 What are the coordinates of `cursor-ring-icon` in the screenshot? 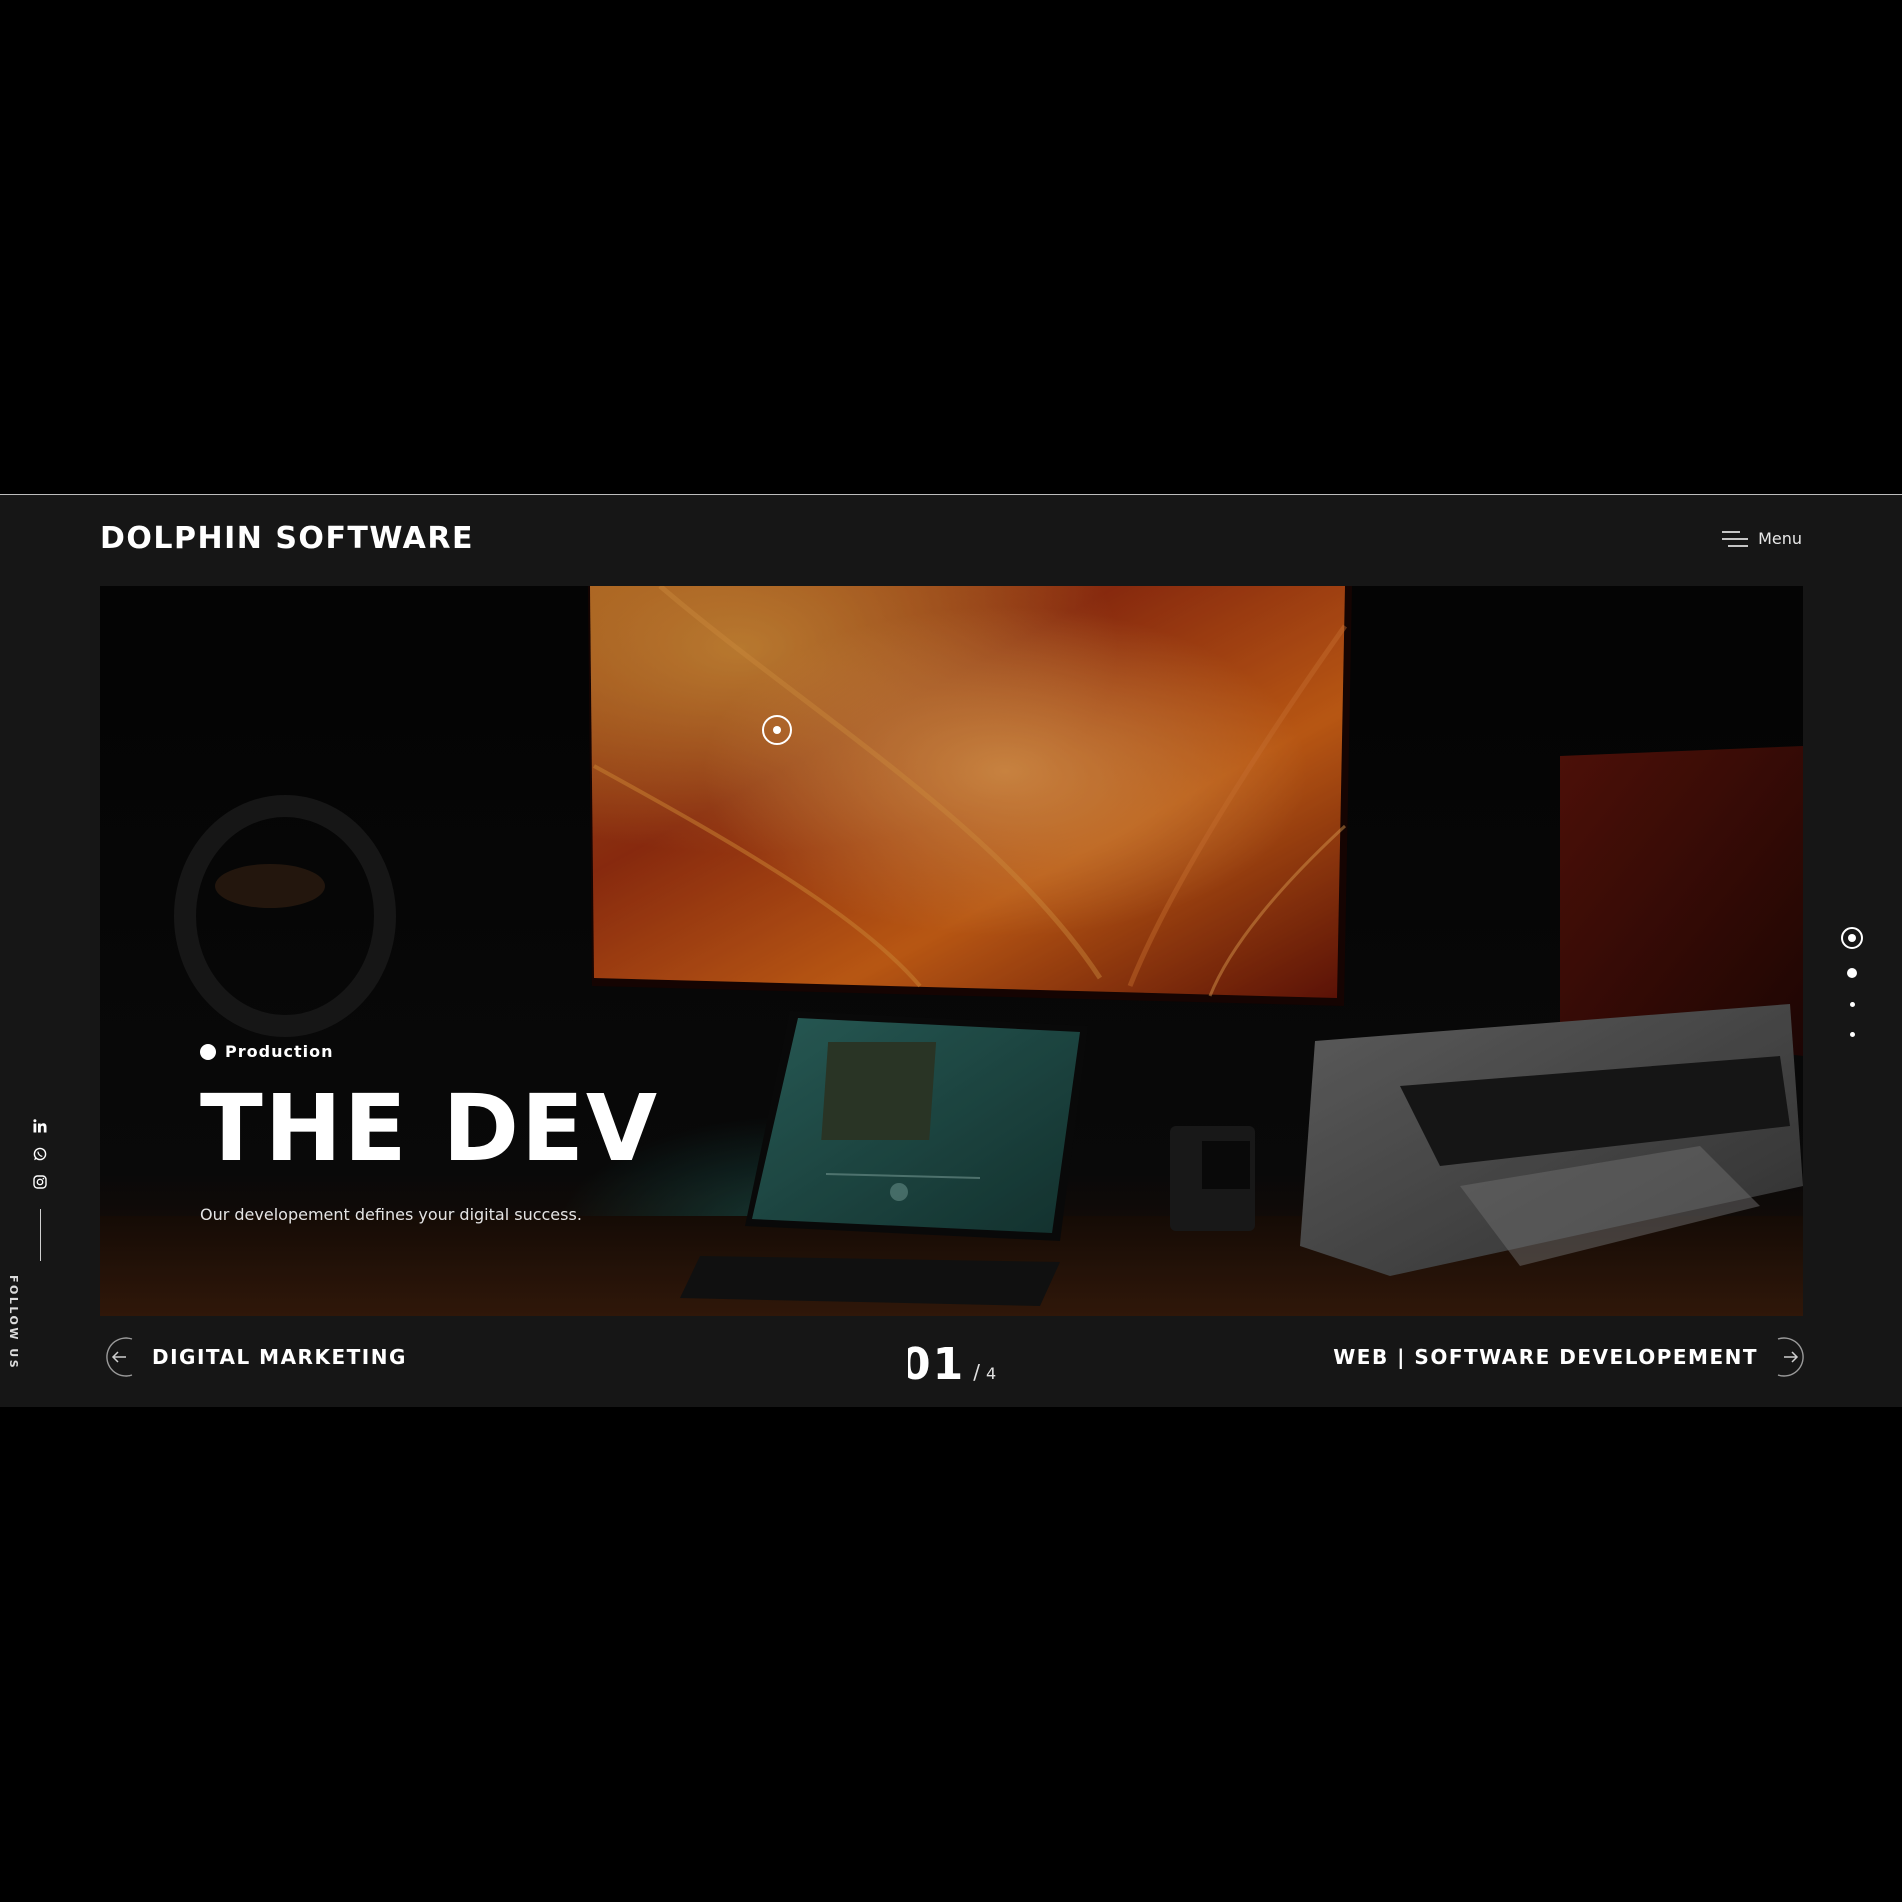 It's located at (777, 730).